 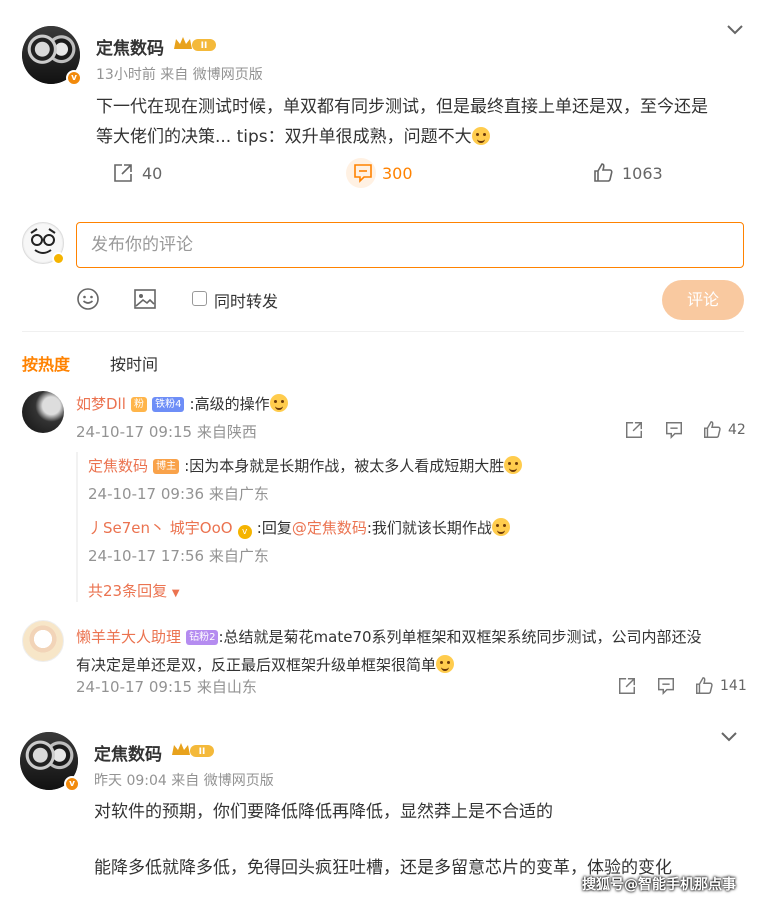 I want to click on post-time: 昨天 09:04, so click(x=130, y=781).